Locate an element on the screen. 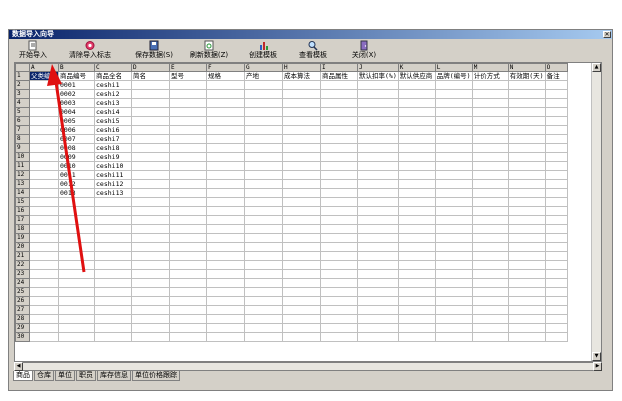  row-number: 27 is located at coordinates (22, 310).